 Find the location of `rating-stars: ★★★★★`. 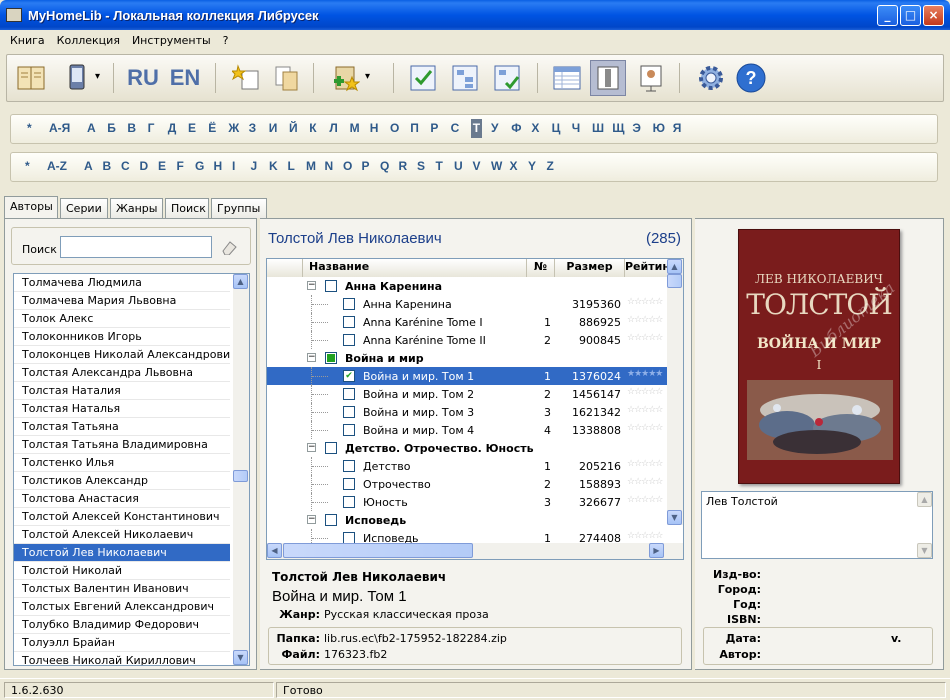

rating-stars: ★★★★★ is located at coordinates (645, 374).